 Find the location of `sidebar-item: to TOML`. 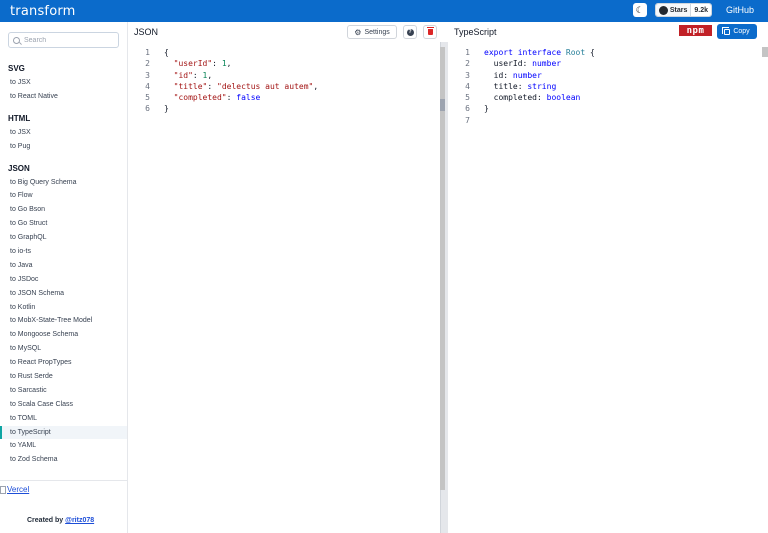

sidebar-item: to TOML is located at coordinates (63, 419).